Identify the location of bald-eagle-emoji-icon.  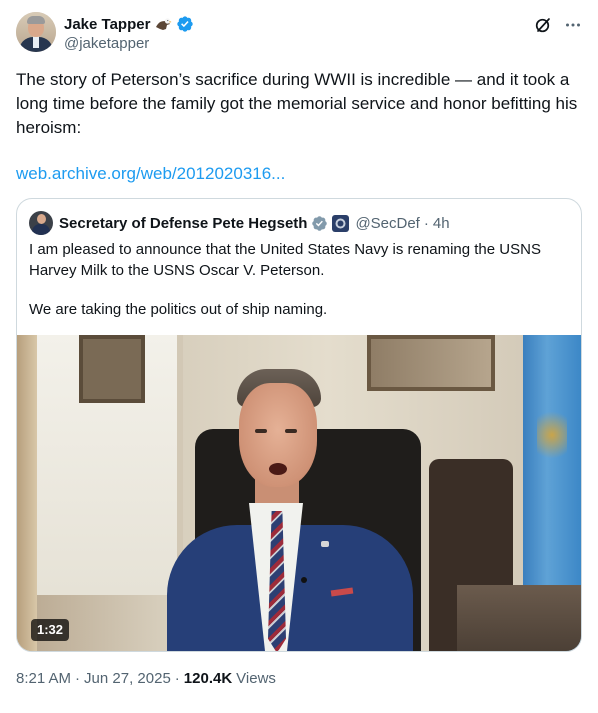
(163, 24).